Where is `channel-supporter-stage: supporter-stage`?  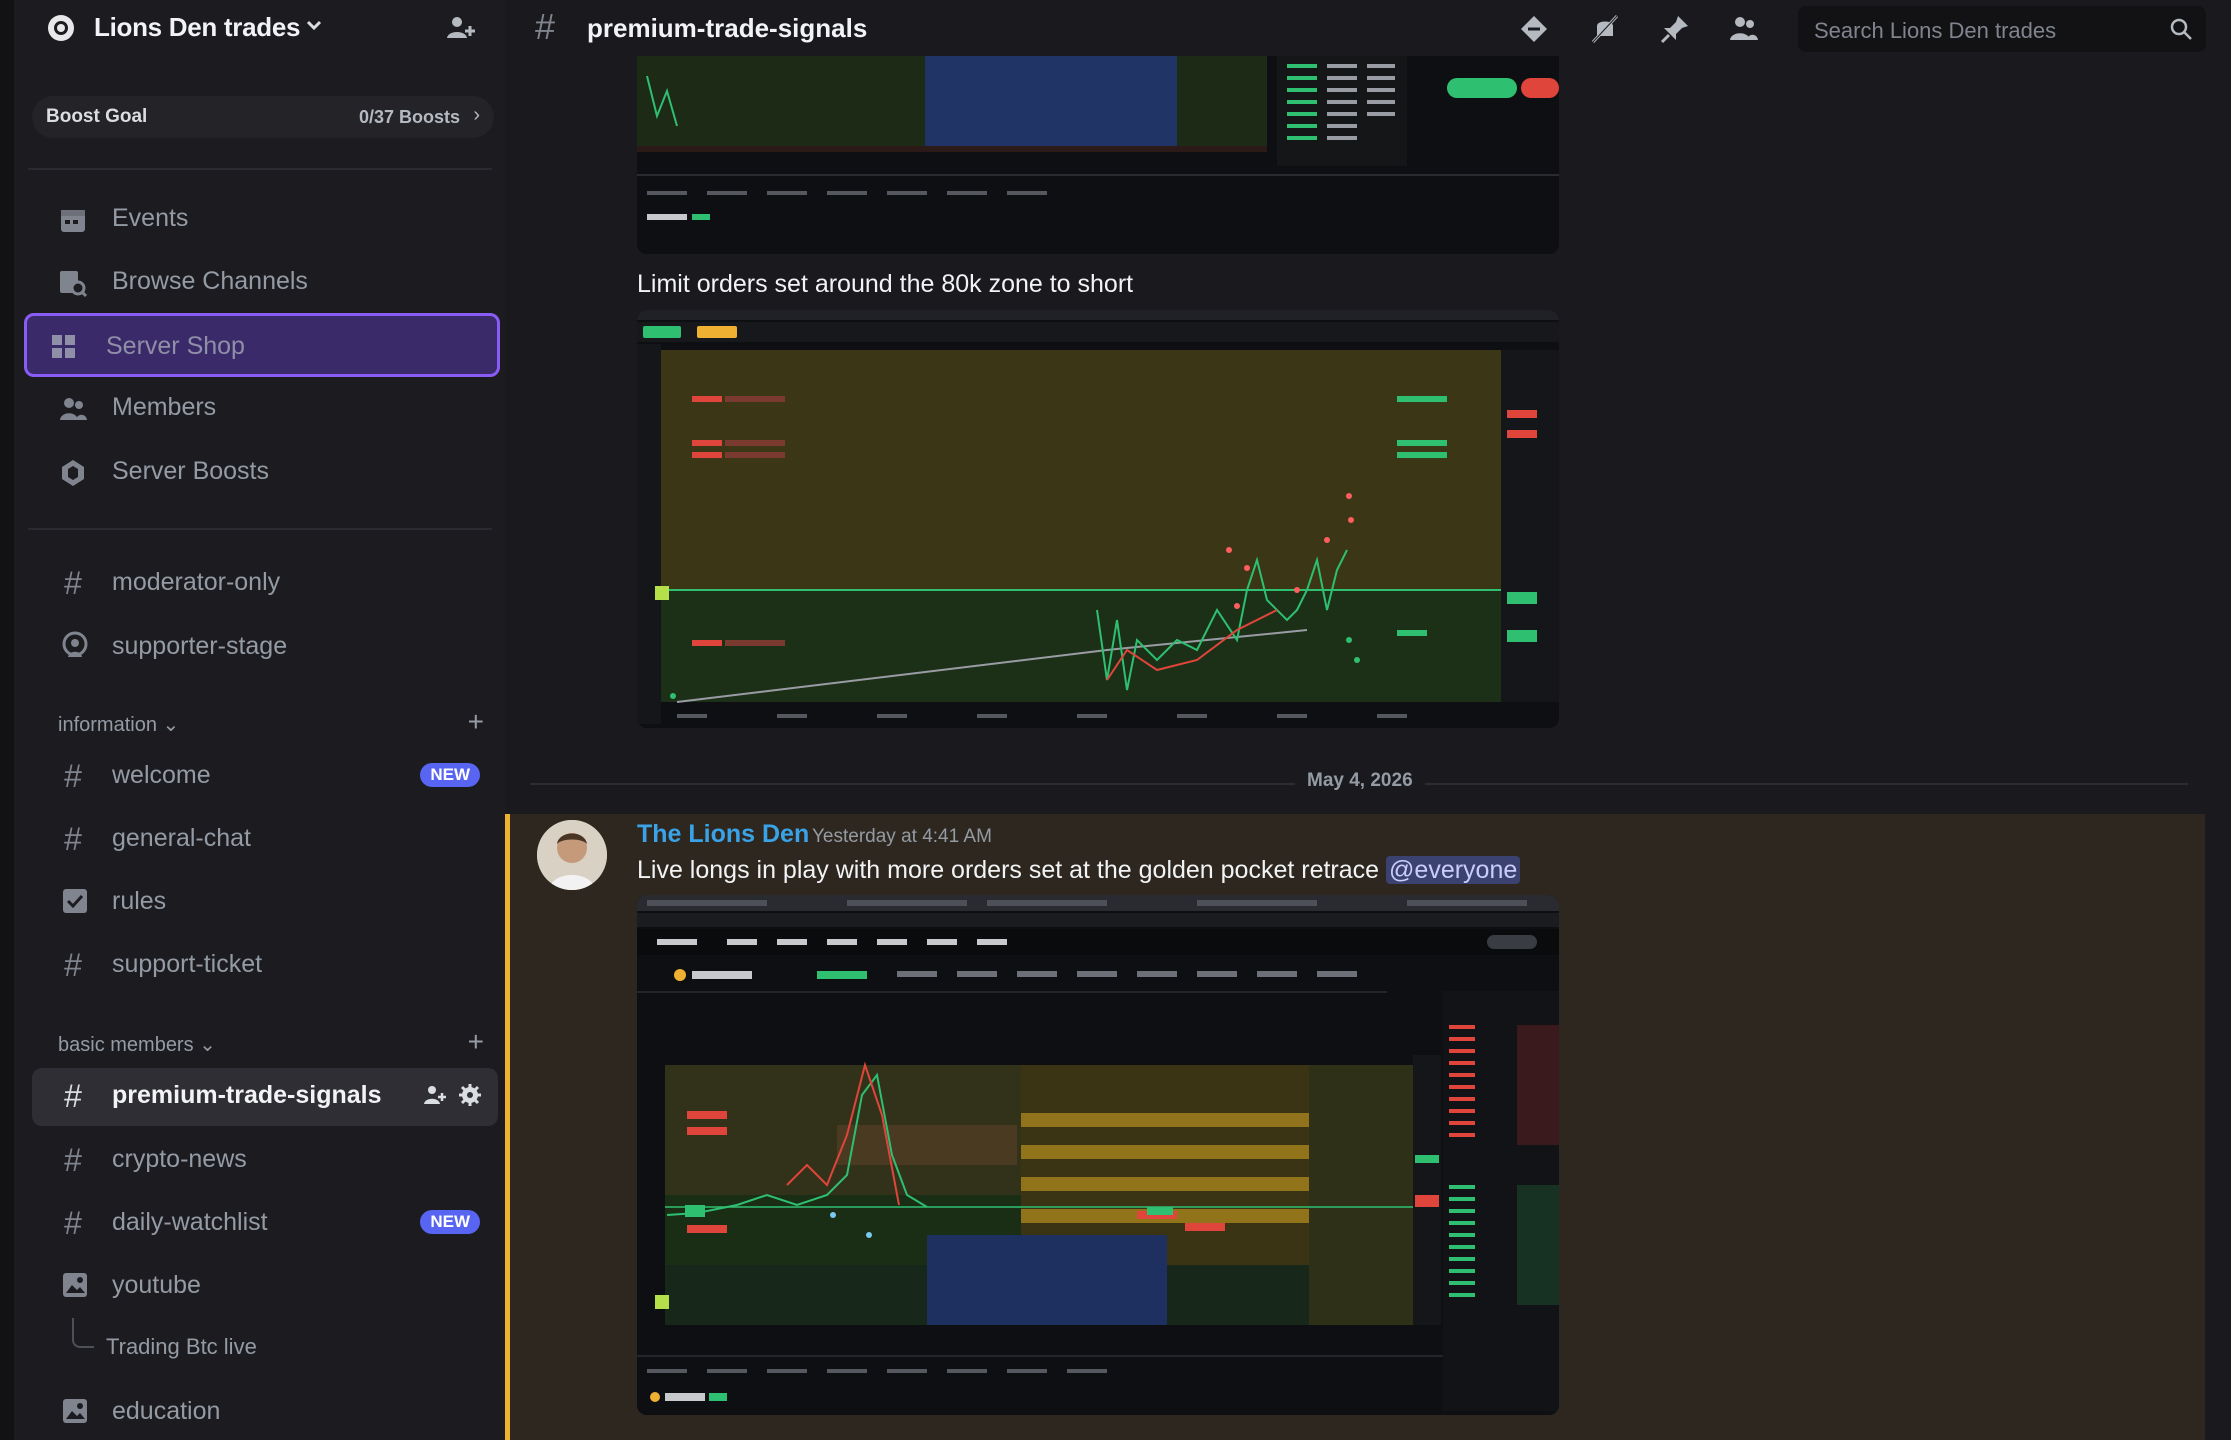 channel-supporter-stage: supporter-stage is located at coordinates (265, 646).